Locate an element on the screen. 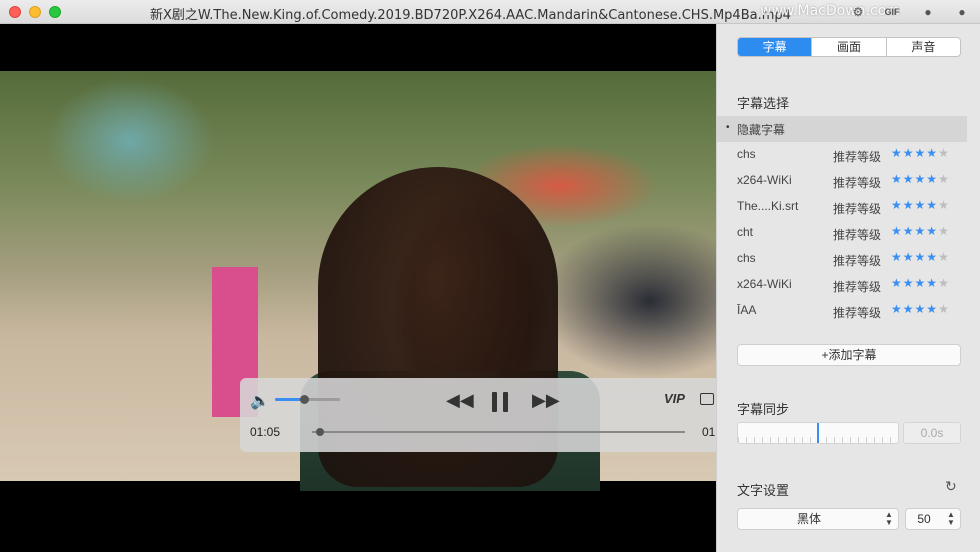 This screenshot has width=980, height=552. rewind-icon: ◀◀ is located at coordinates (460, 400).